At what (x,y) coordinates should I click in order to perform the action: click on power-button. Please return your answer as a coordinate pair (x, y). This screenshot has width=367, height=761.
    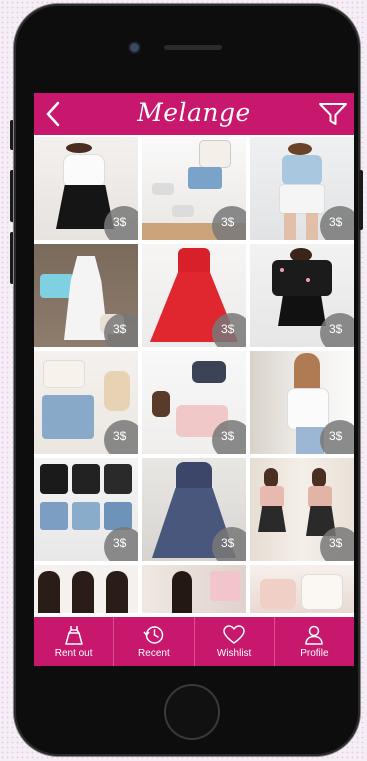
    Looking at the image, I should click on (361, 200).